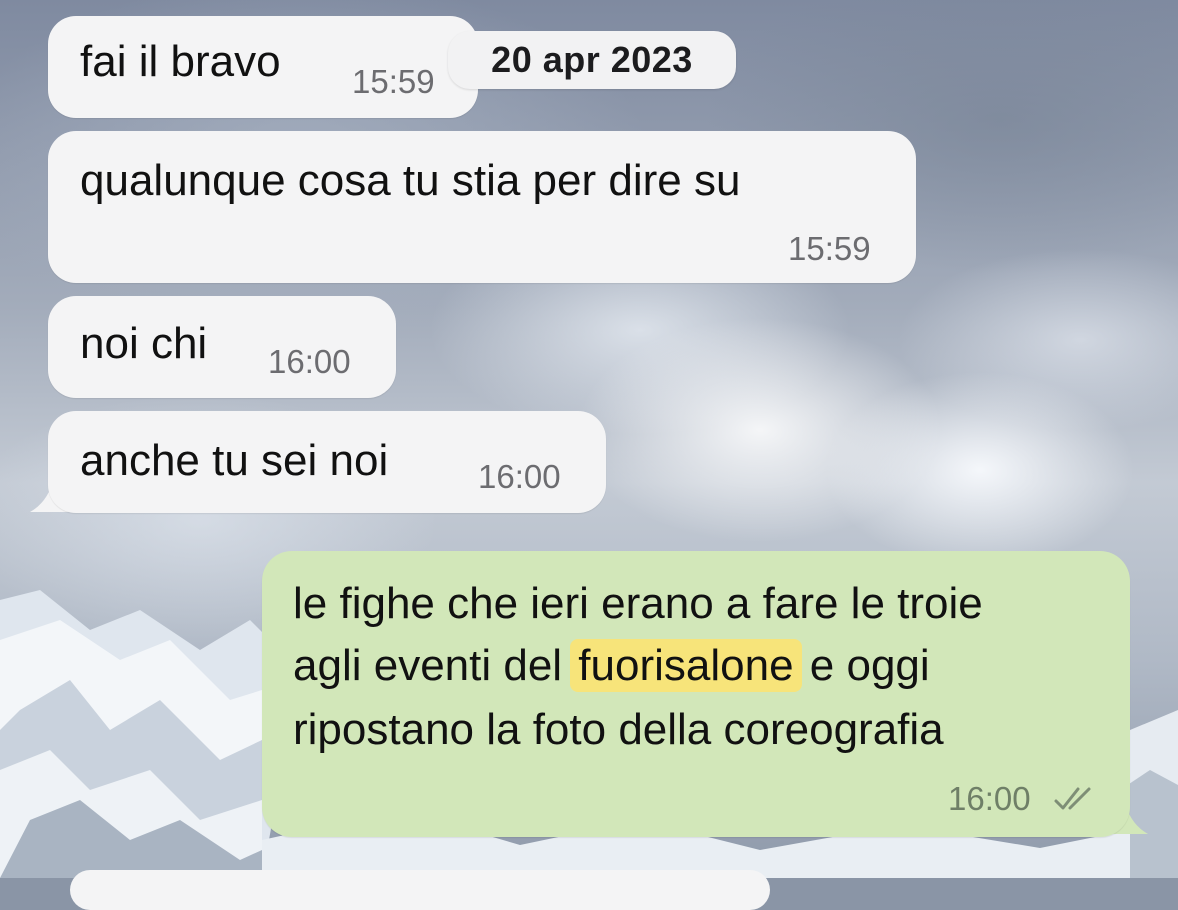  I want to click on message-text-line: agli eventi del fuorisalone e oggi, so click(611, 666).